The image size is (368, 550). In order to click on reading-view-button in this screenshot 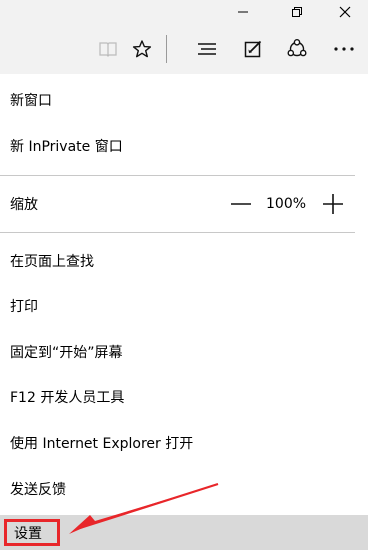, I will do `click(108, 49)`.